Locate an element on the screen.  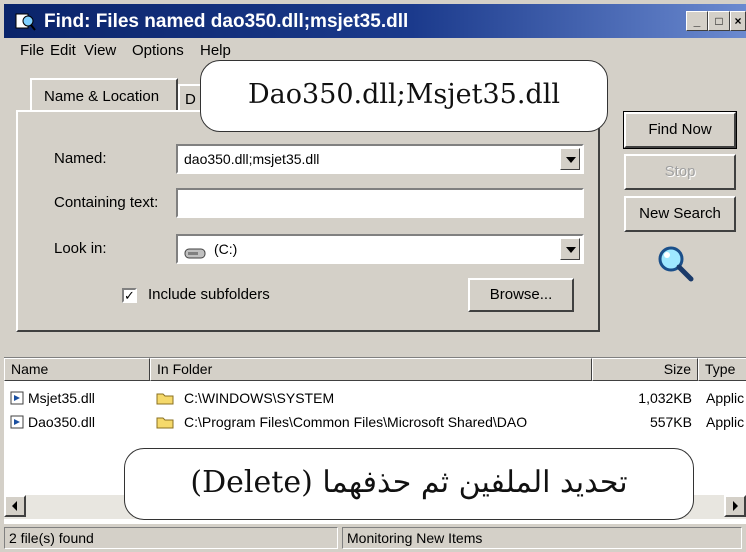
column-header-name: Name is located at coordinates (77, 369).